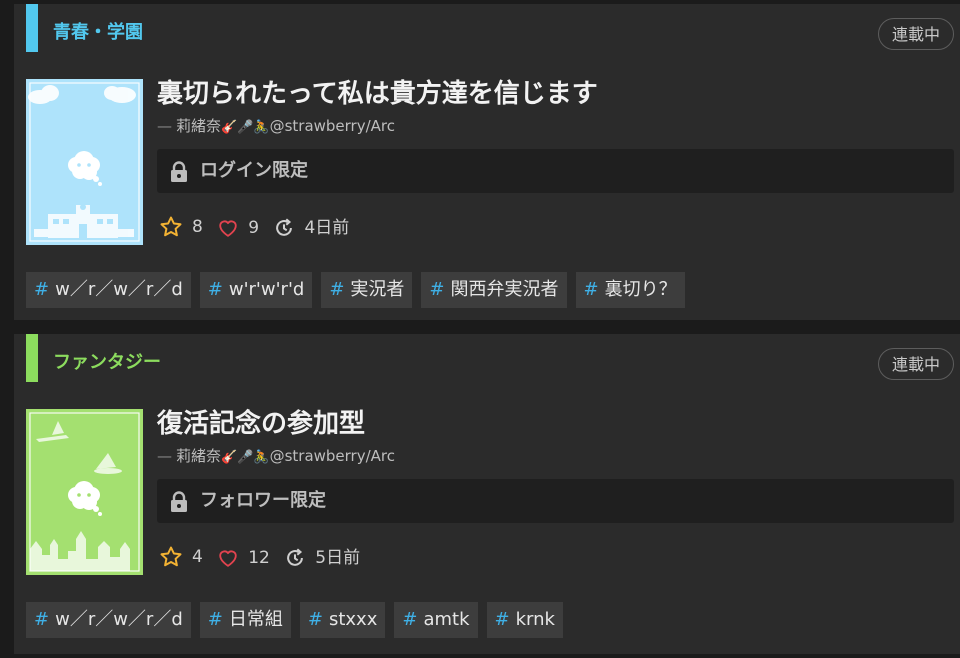 Image resolution: width=960 pixels, height=658 pixels. Describe the element at coordinates (338, 558) in the screenshot. I see `updated-time-value: 5日前` at that location.